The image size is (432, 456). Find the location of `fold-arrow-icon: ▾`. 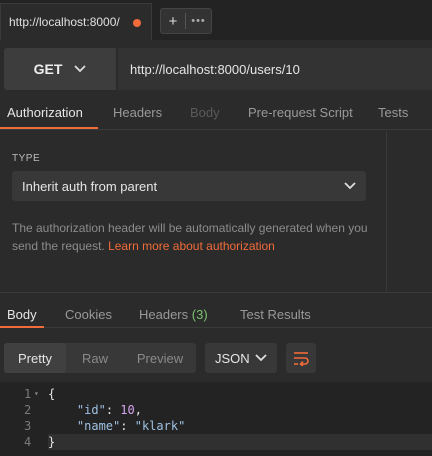

fold-arrow-icon: ▾ is located at coordinates (36, 394).